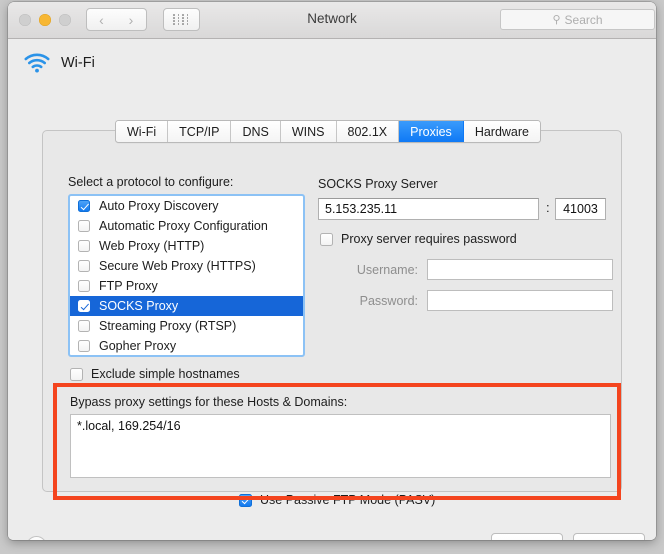 The width and height of the screenshot is (664, 554). Describe the element at coordinates (368, 131) in the screenshot. I see `tab-8021x: 802.1X` at that location.